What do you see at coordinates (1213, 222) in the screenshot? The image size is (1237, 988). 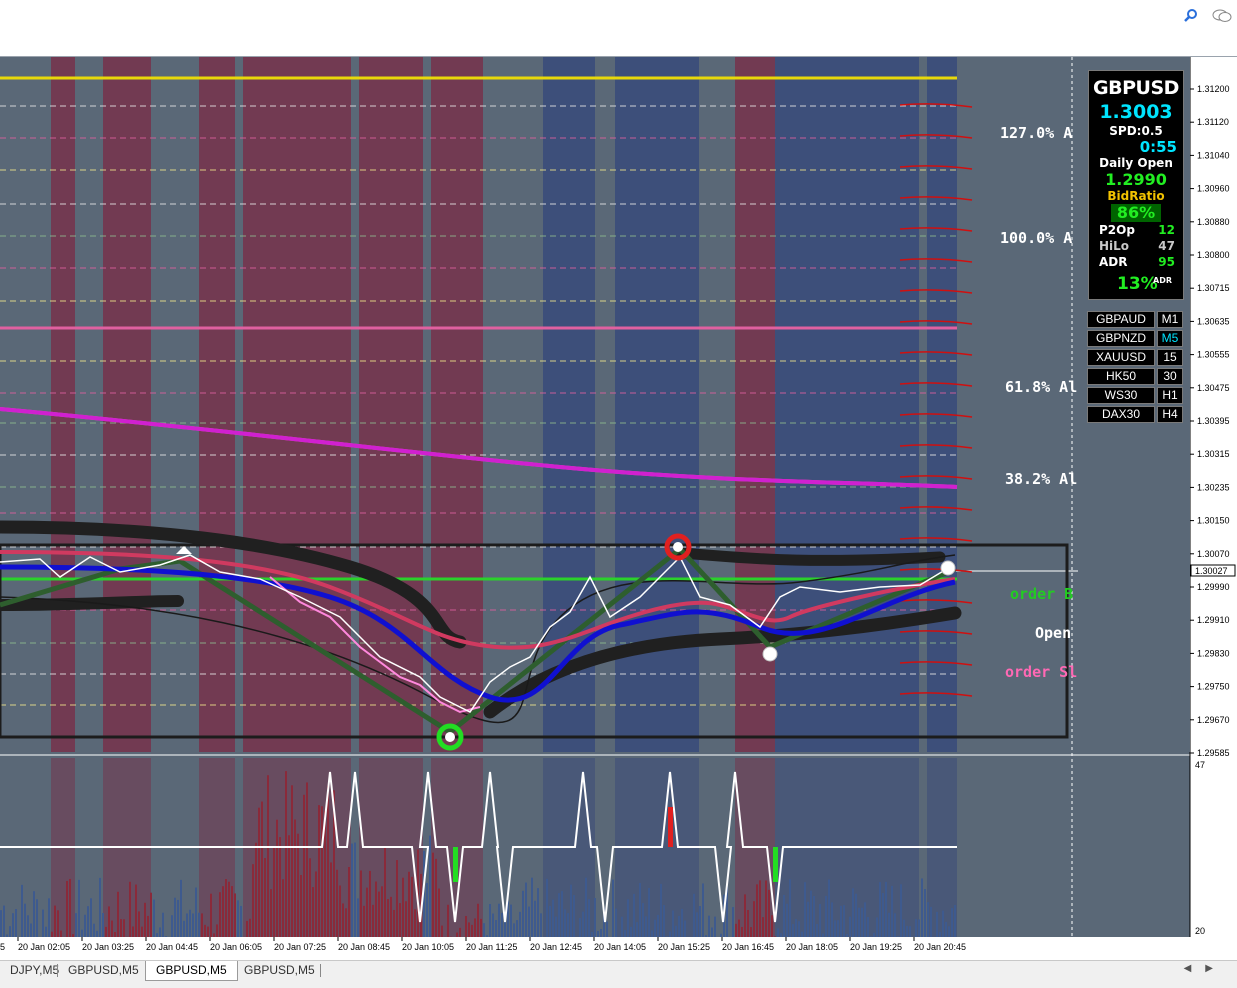 I see `y-tick-label: 1.30880` at bounding box center [1213, 222].